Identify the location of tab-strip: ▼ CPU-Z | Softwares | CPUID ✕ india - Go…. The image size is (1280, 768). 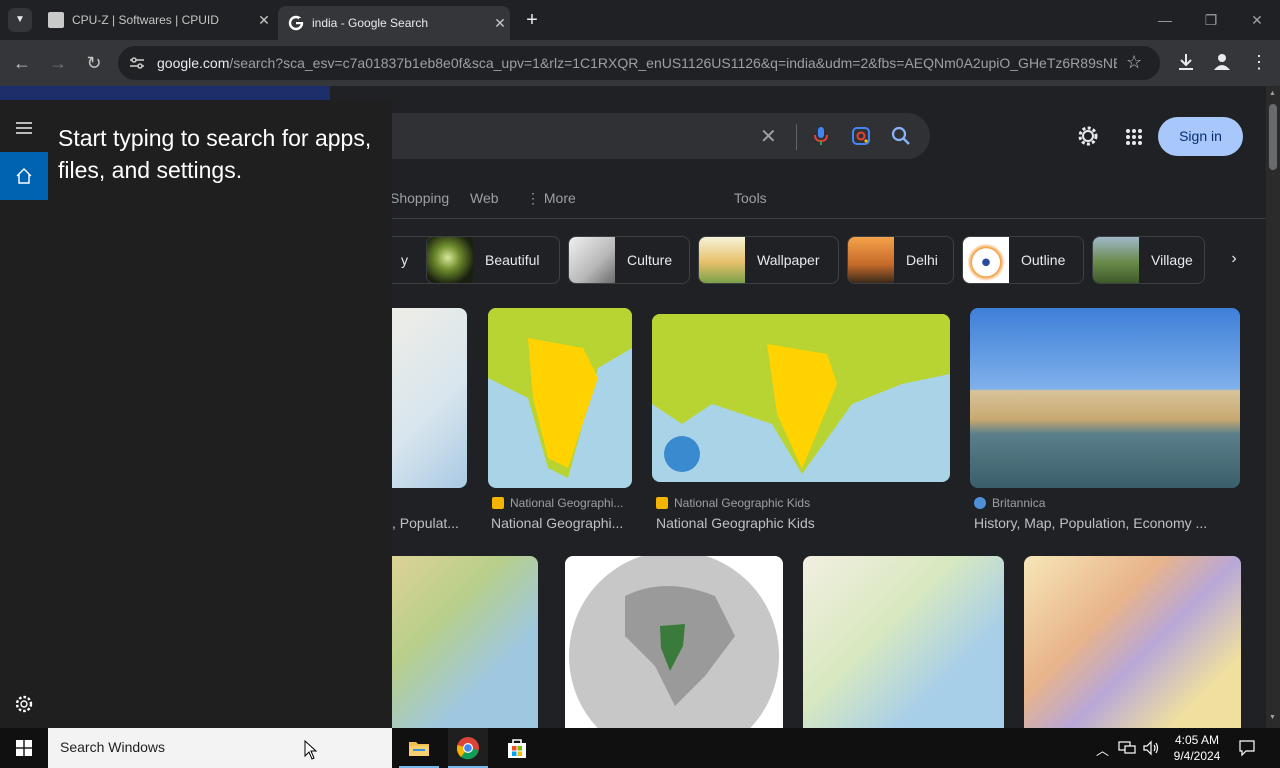
(640, 20).